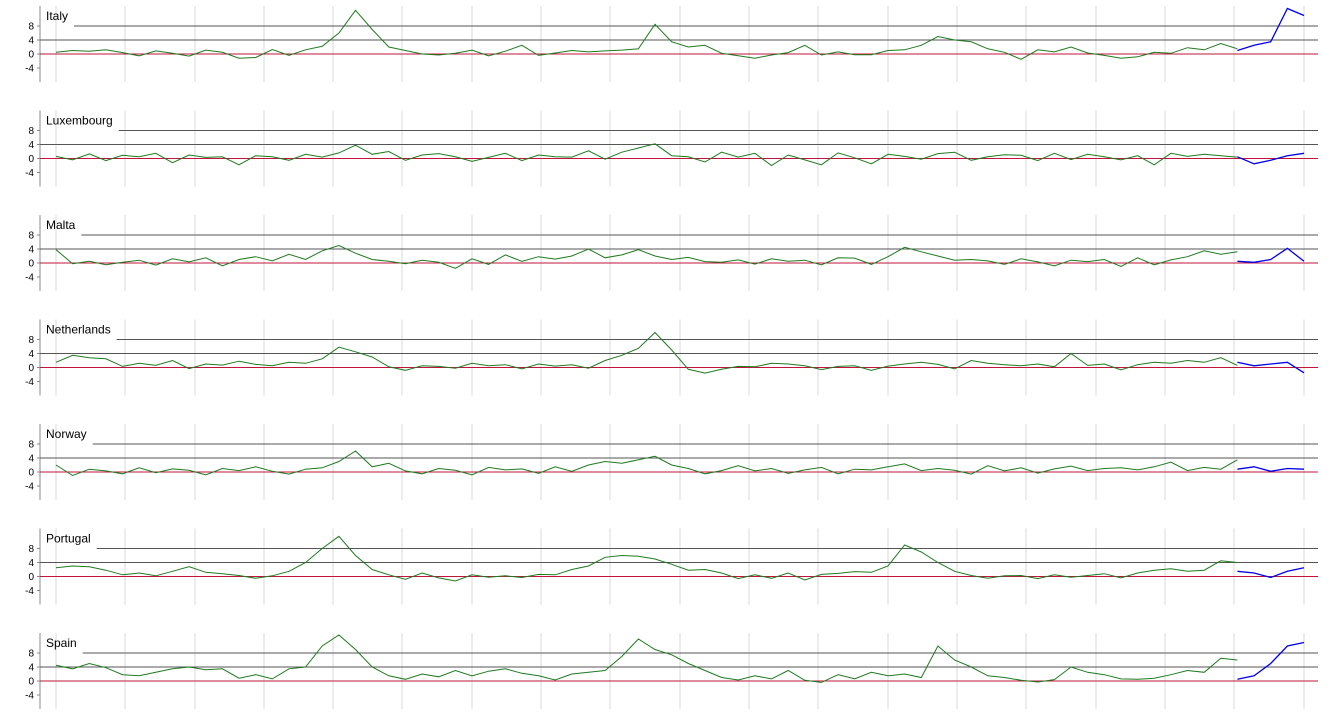 The image size is (1342, 712). I want to click on panel-luxembourg: 8 4 0 -4 Luxembourg, so click(671, 148).